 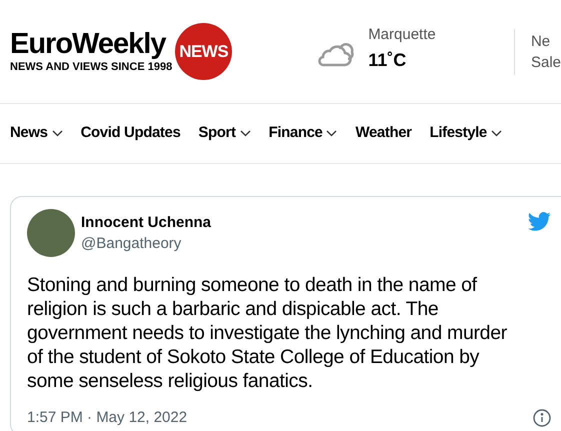 What do you see at coordinates (402, 35) in the screenshot?
I see `weather-city: Marquette` at bounding box center [402, 35].